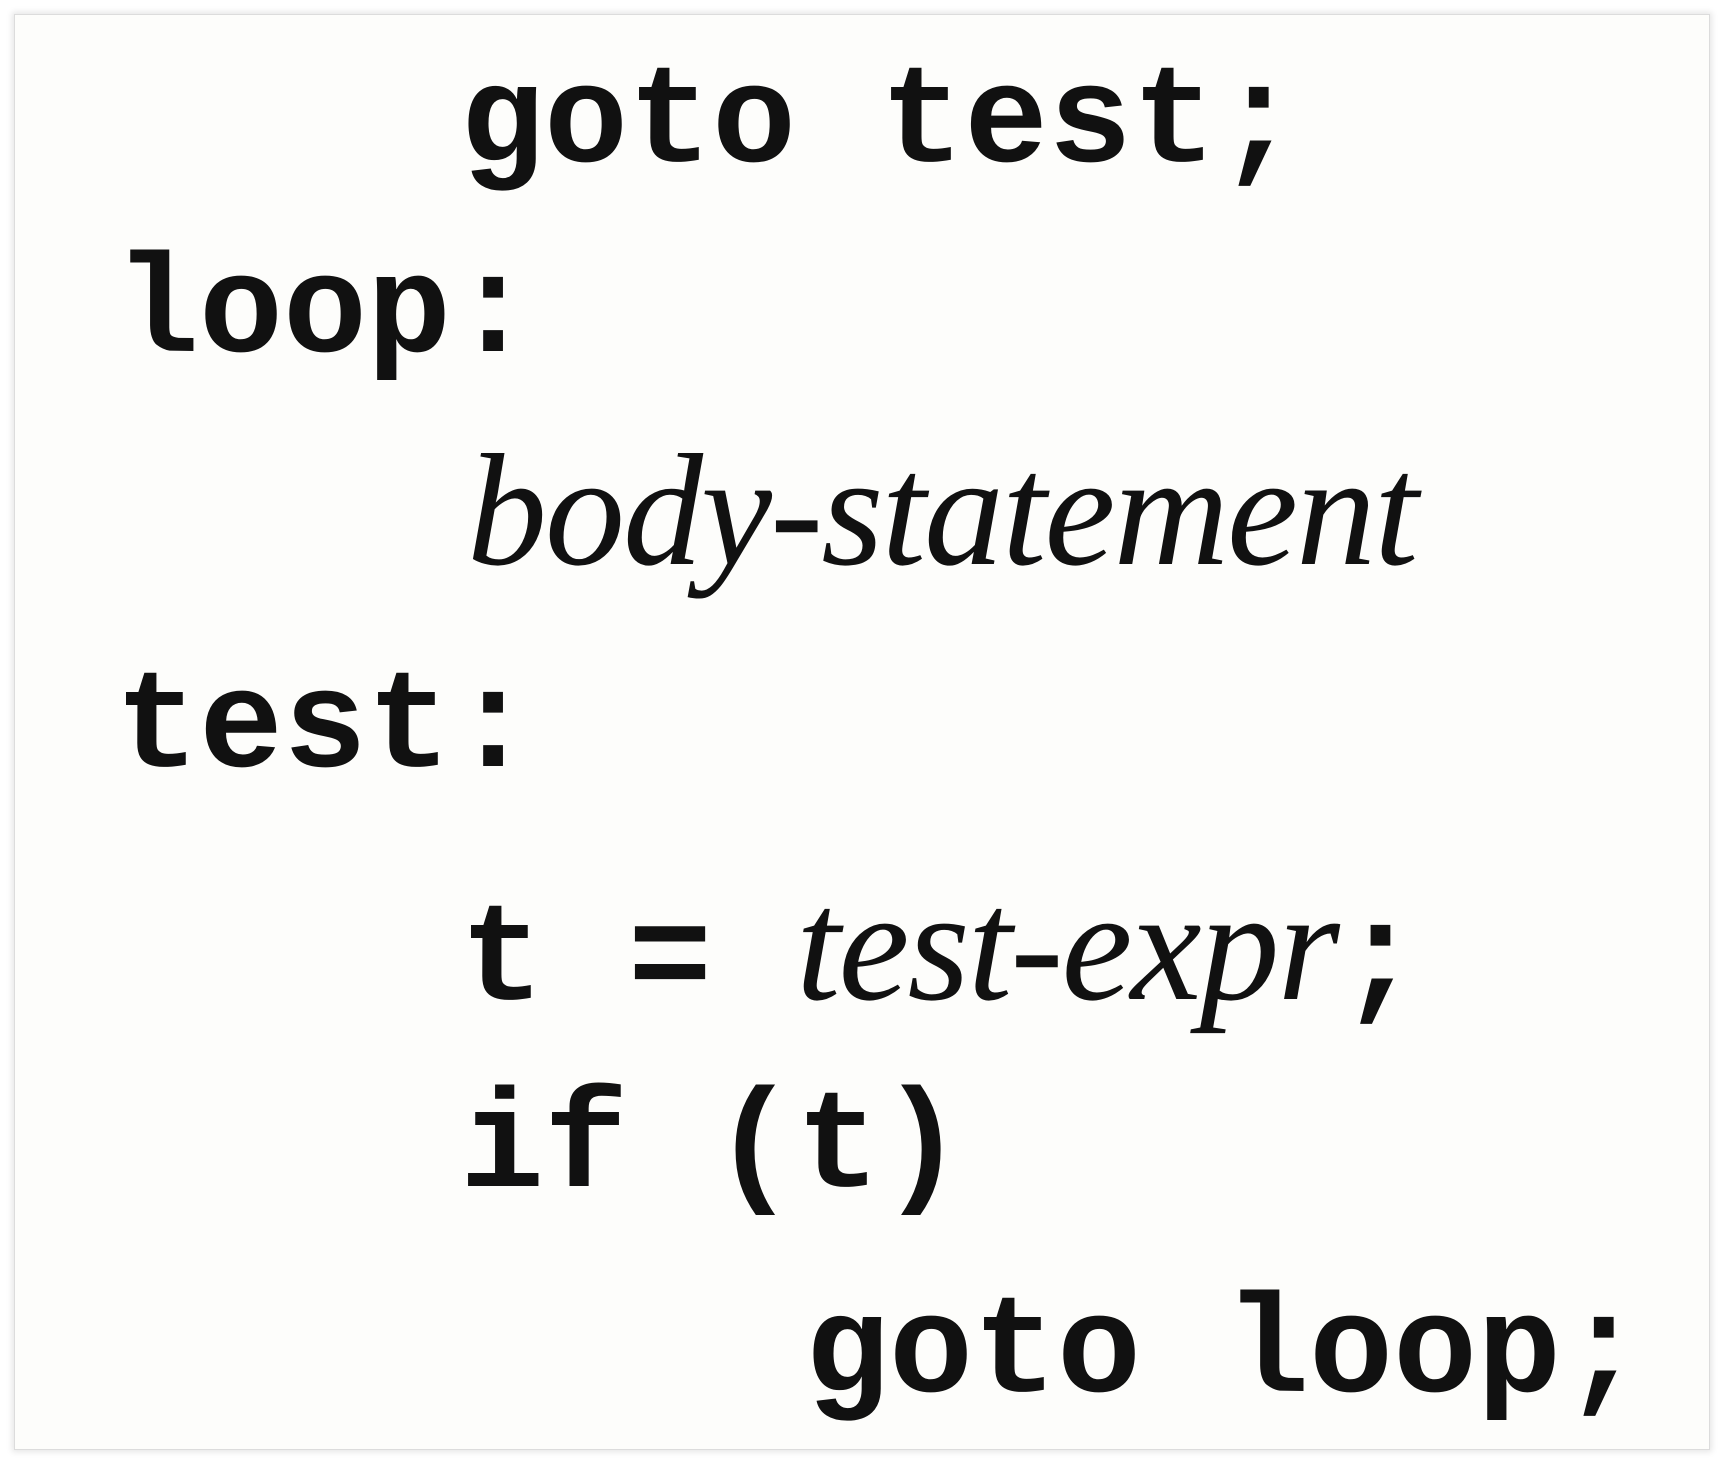 This screenshot has width=1724, height=1464. What do you see at coordinates (1068, 945) in the screenshot?
I see `code-test-expr: test-expr` at bounding box center [1068, 945].